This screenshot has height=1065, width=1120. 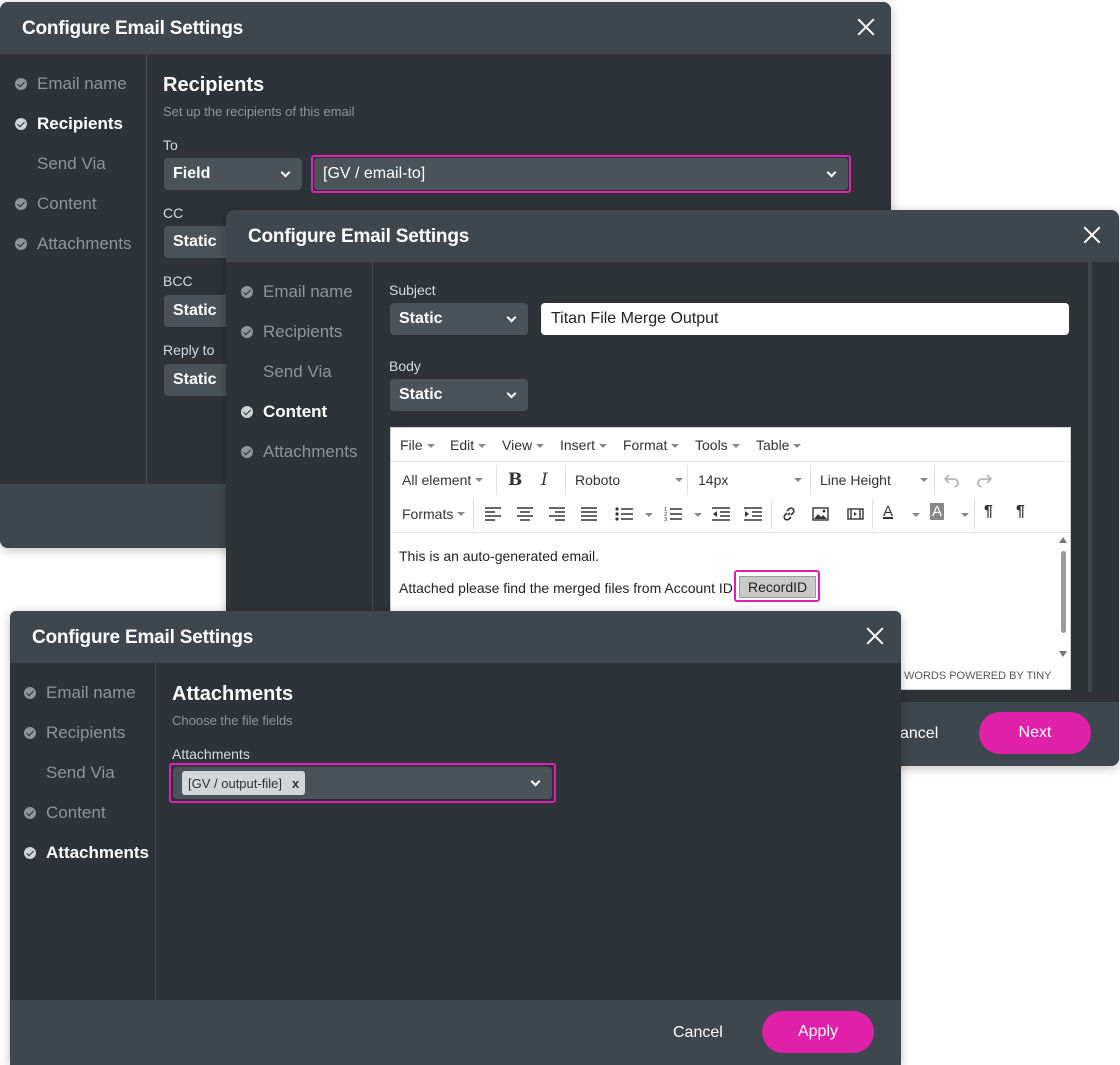 What do you see at coordinates (855, 514) in the screenshot?
I see `media-icon` at bounding box center [855, 514].